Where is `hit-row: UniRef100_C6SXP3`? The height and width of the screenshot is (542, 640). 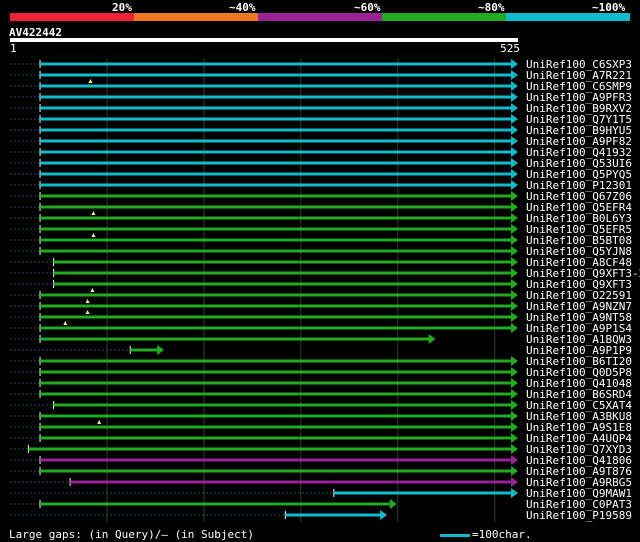 hit-row: UniRef100_C6SXP3 is located at coordinates (321, 64).